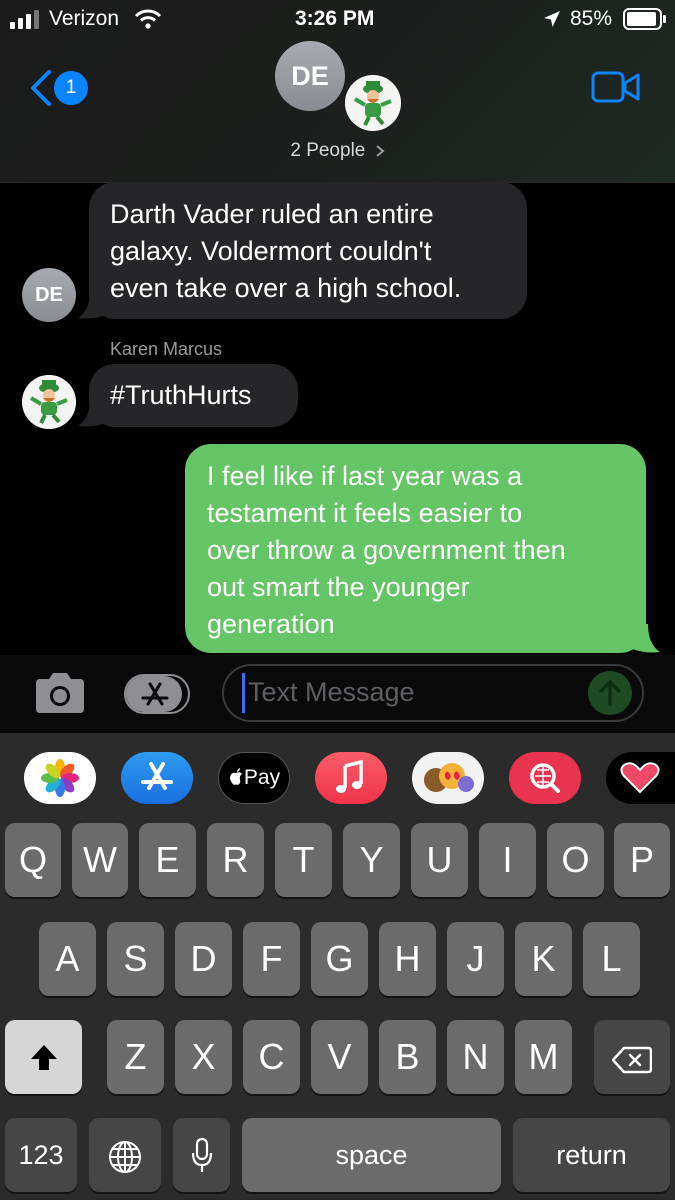 This screenshot has height=1200, width=675. Describe the element at coordinates (386, 550) in the screenshot. I see `message-line: over throw a government then` at that location.